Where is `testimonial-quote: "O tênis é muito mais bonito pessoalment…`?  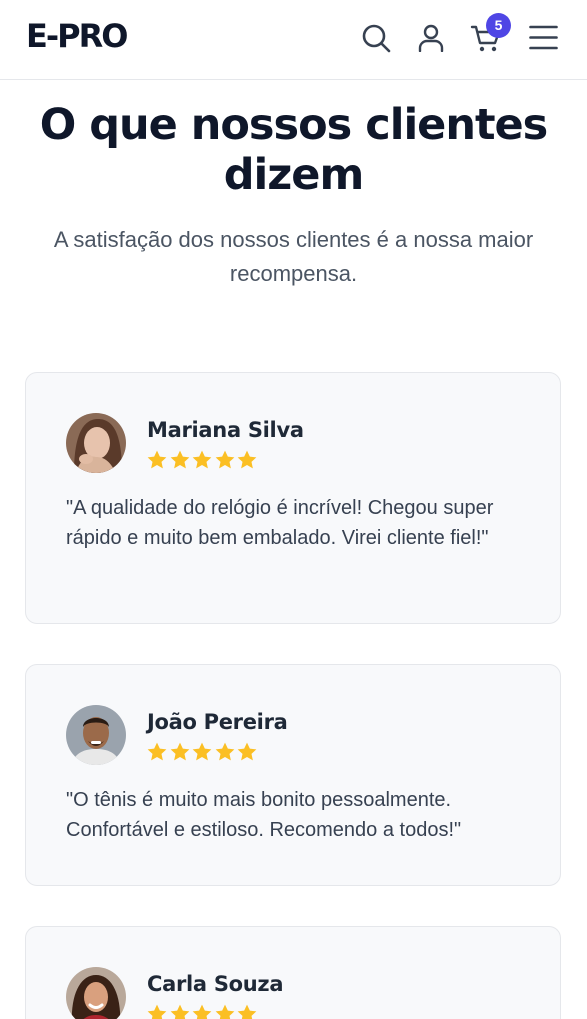
testimonial-quote: "O tênis é muito mais bonito pessoalment… is located at coordinates (264, 815).